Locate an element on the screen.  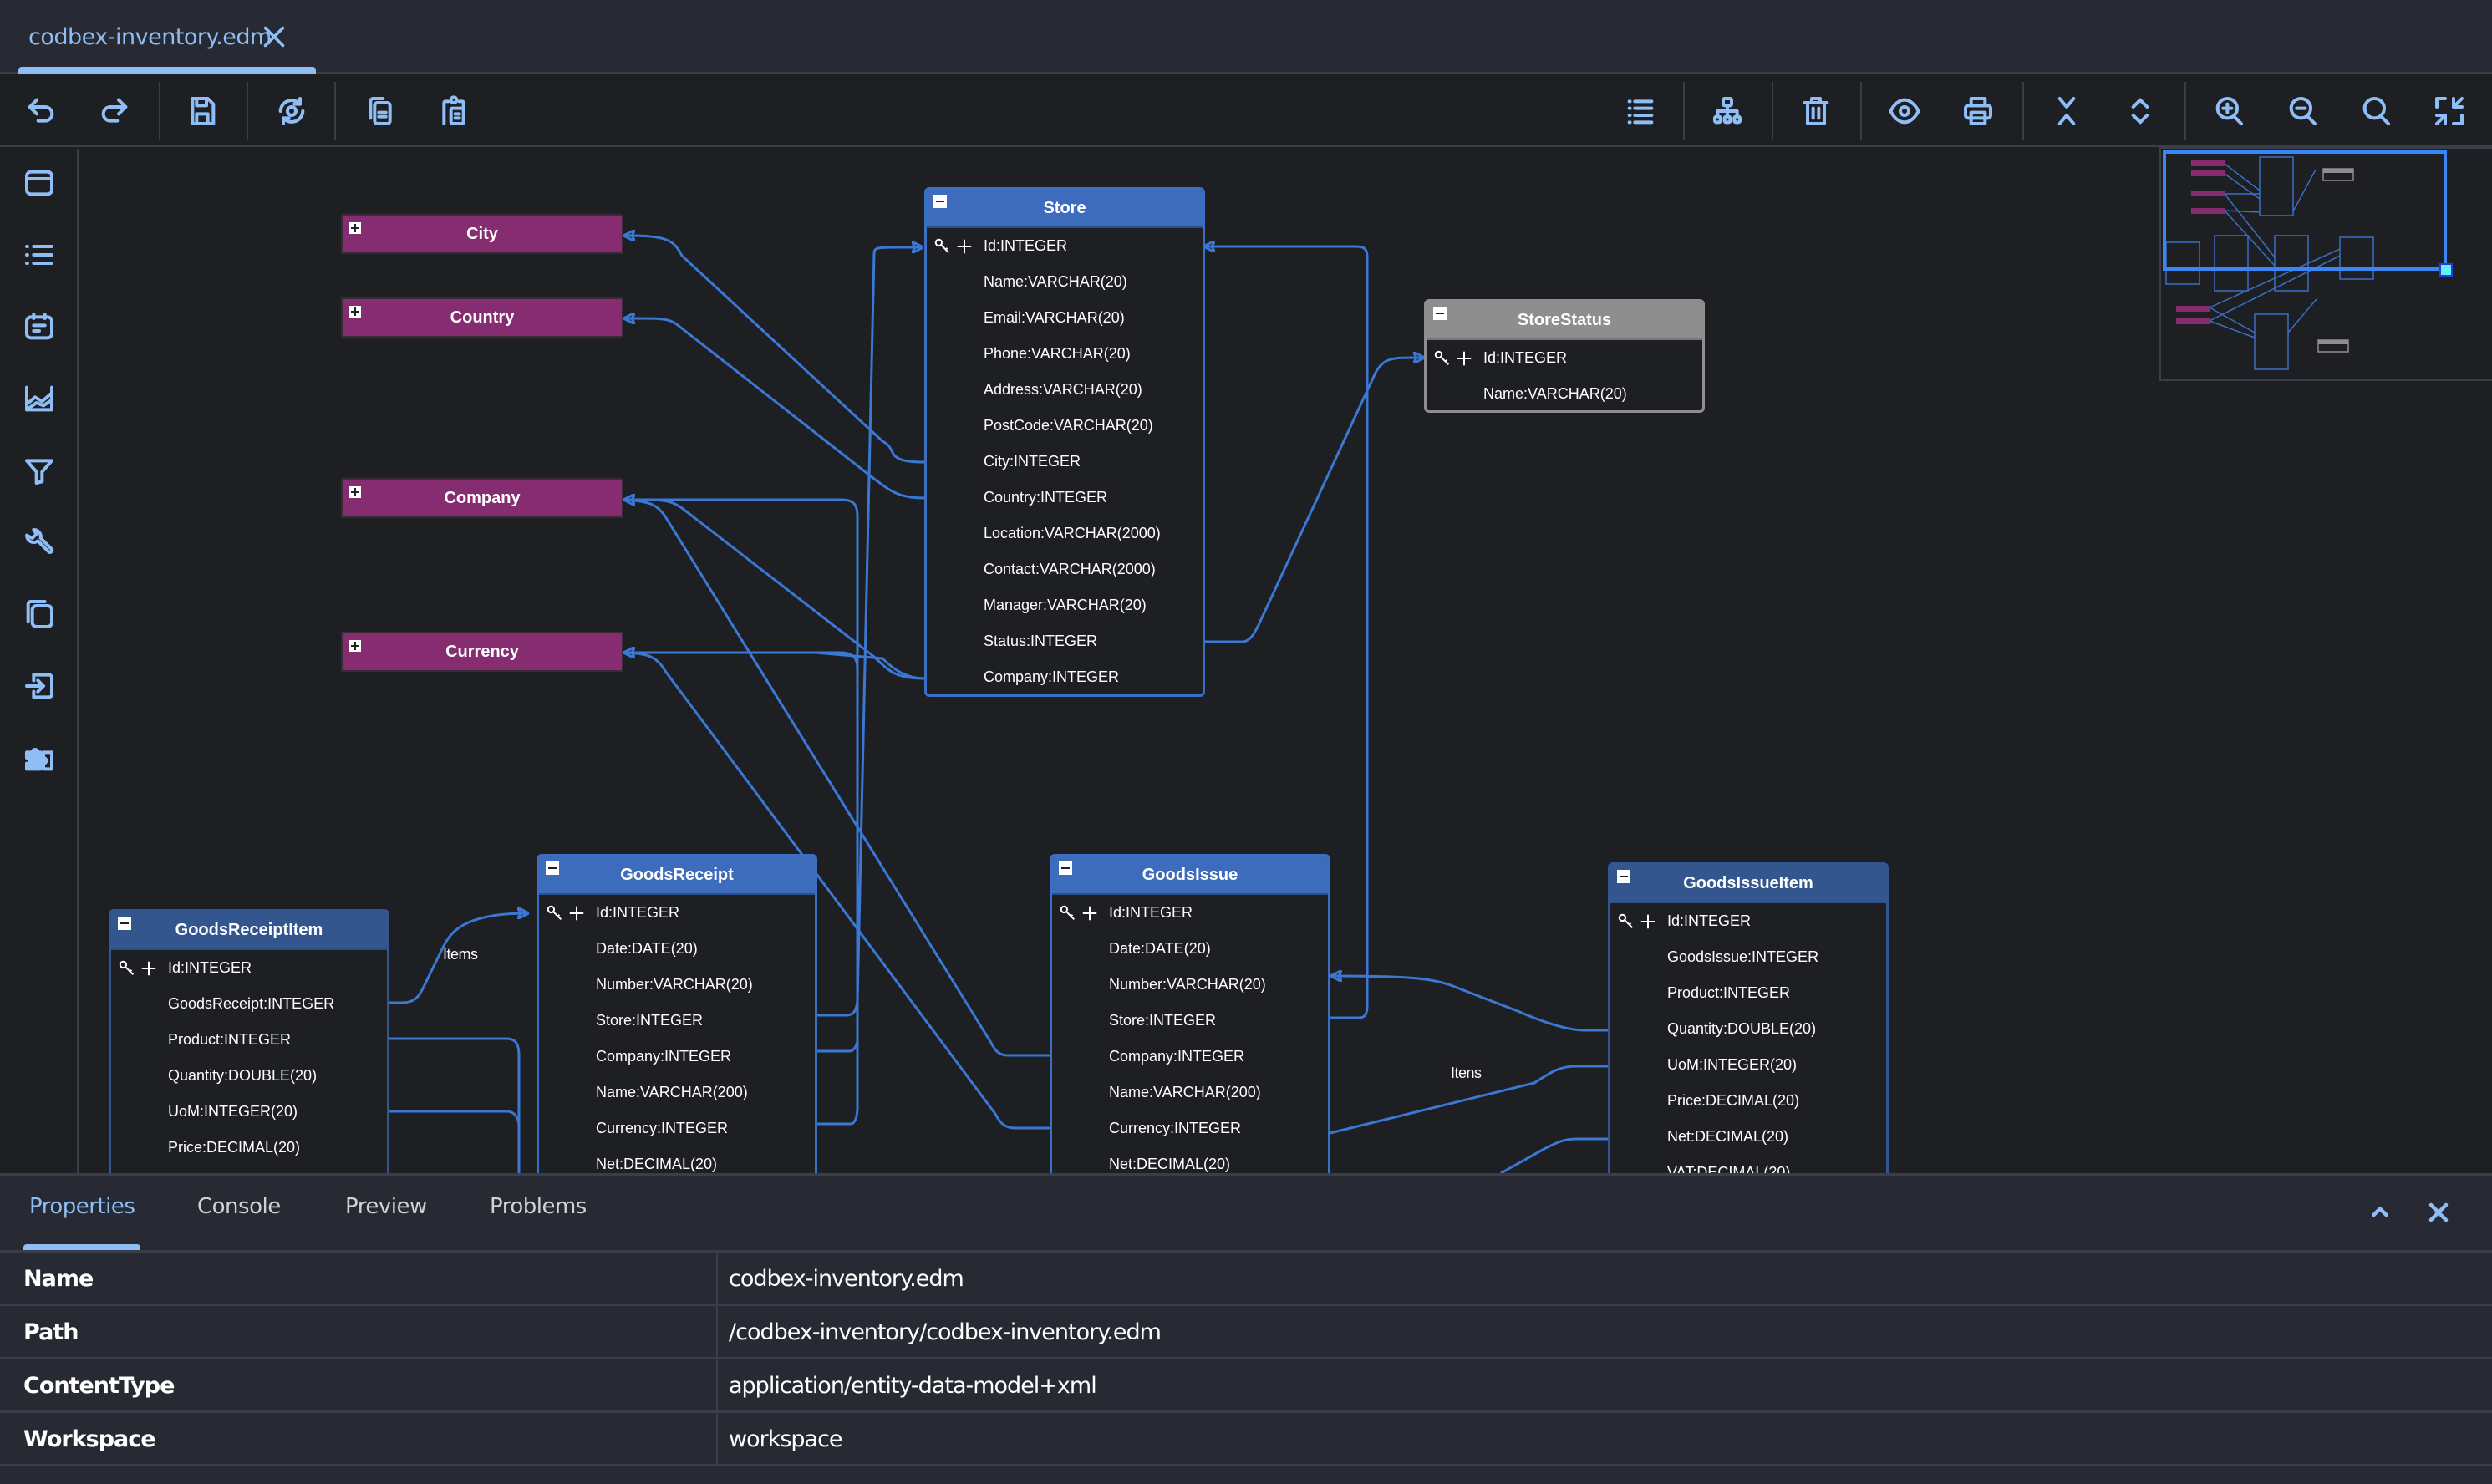
rail-entity-button is located at coordinates (39, 183).